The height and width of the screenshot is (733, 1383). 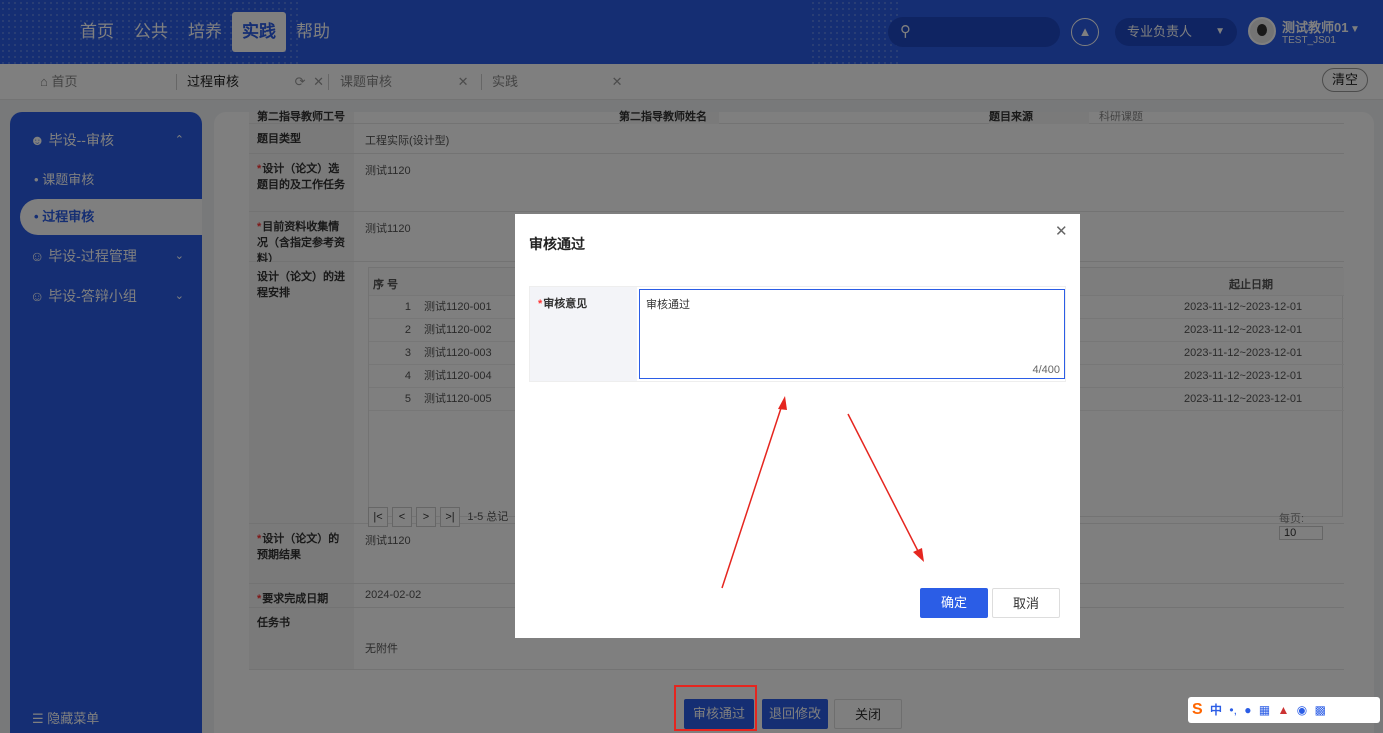 What do you see at coordinates (715, 708) in the screenshot?
I see `highlight-box` at bounding box center [715, 708].